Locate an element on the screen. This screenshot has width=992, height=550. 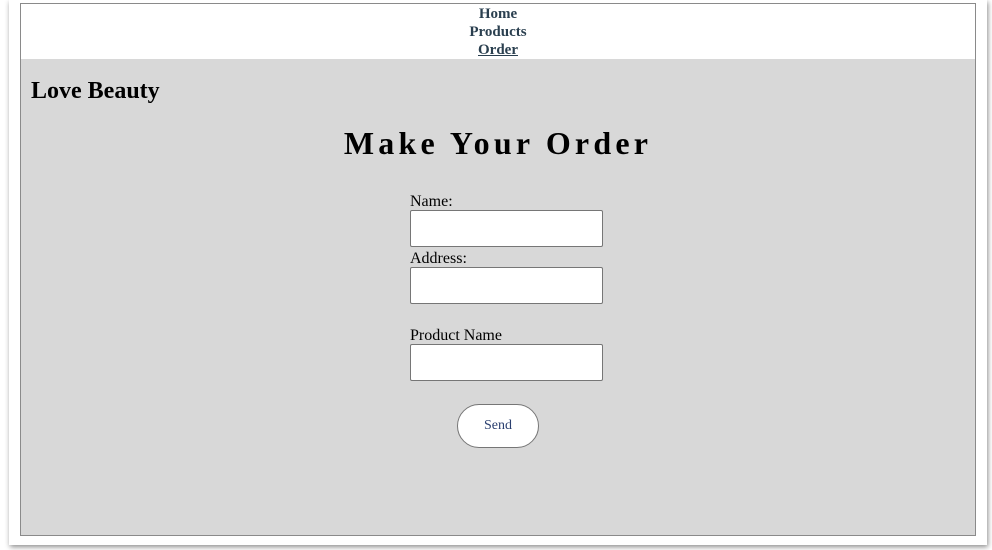
nav-link-products: Products is located at coordinates (498, 32).